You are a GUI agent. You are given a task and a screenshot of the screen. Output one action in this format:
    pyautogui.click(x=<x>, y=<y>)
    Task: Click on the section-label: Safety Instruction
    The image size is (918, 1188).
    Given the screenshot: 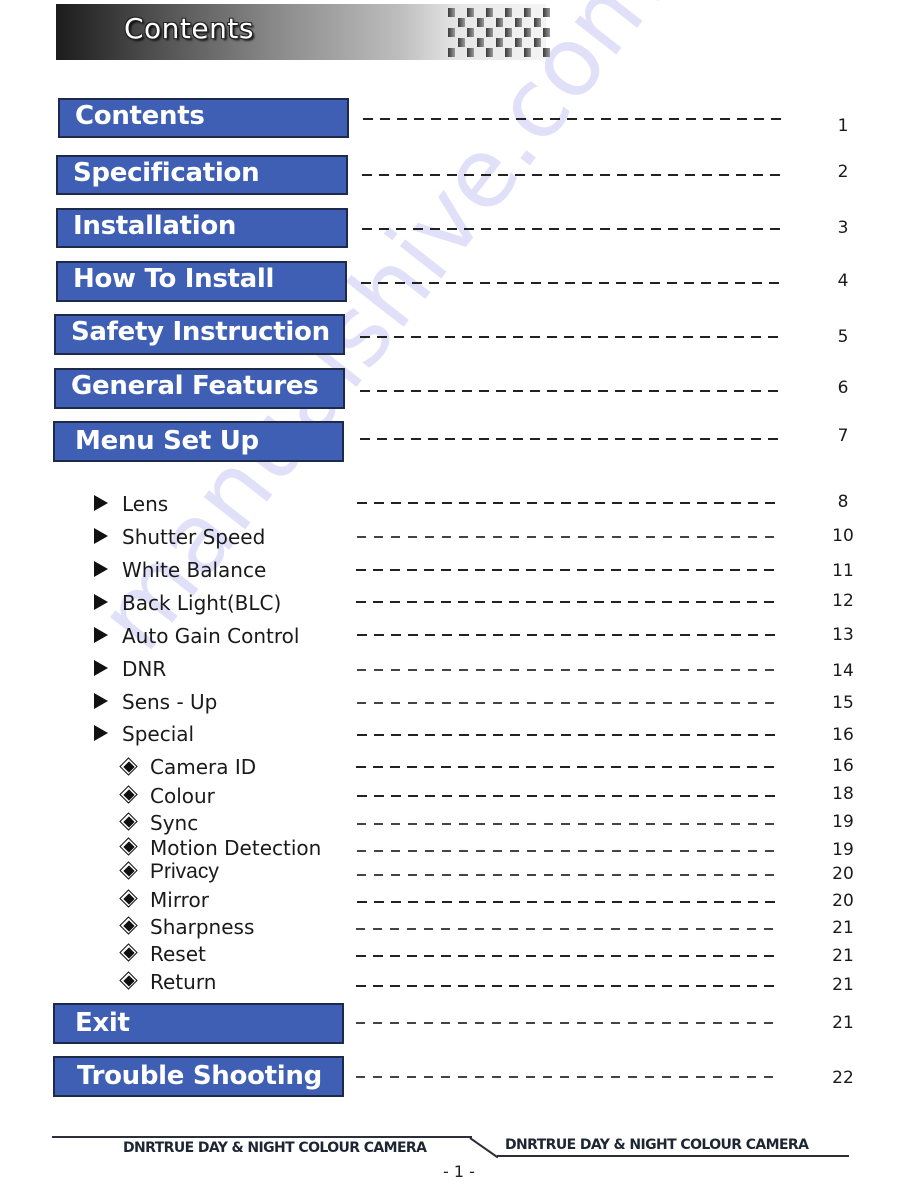 What is the action you would take?
    pyautogui.click(x=200, y=332)
    